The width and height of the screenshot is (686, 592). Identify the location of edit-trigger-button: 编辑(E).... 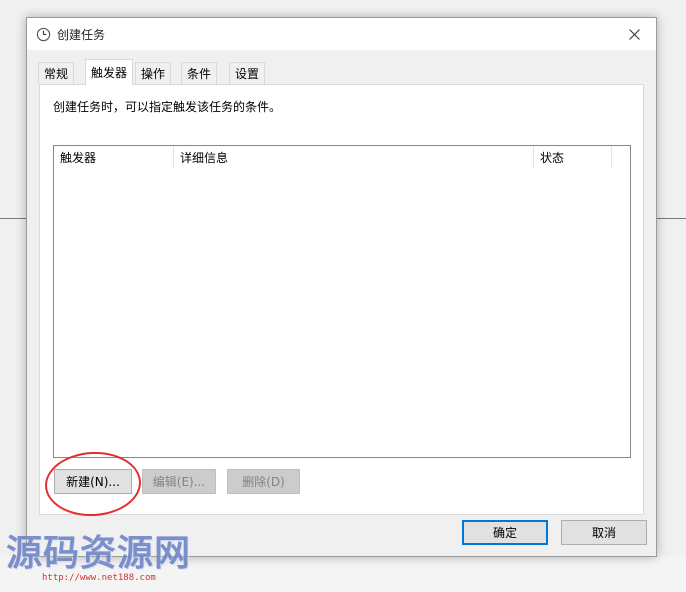
(179, 481).